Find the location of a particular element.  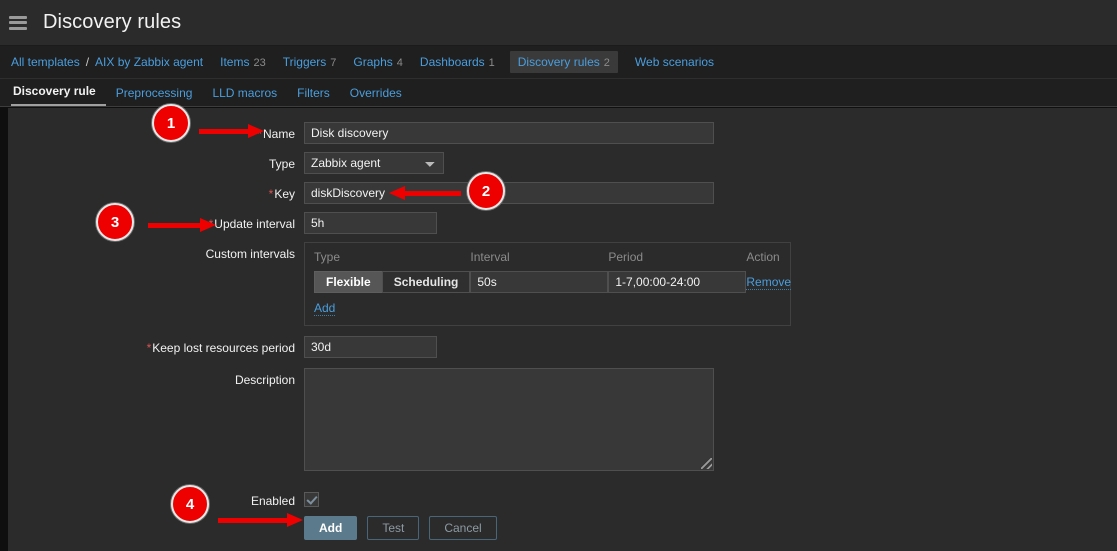

form-action-buttons: Add Test Cancel is located at coordinates (400, 528).